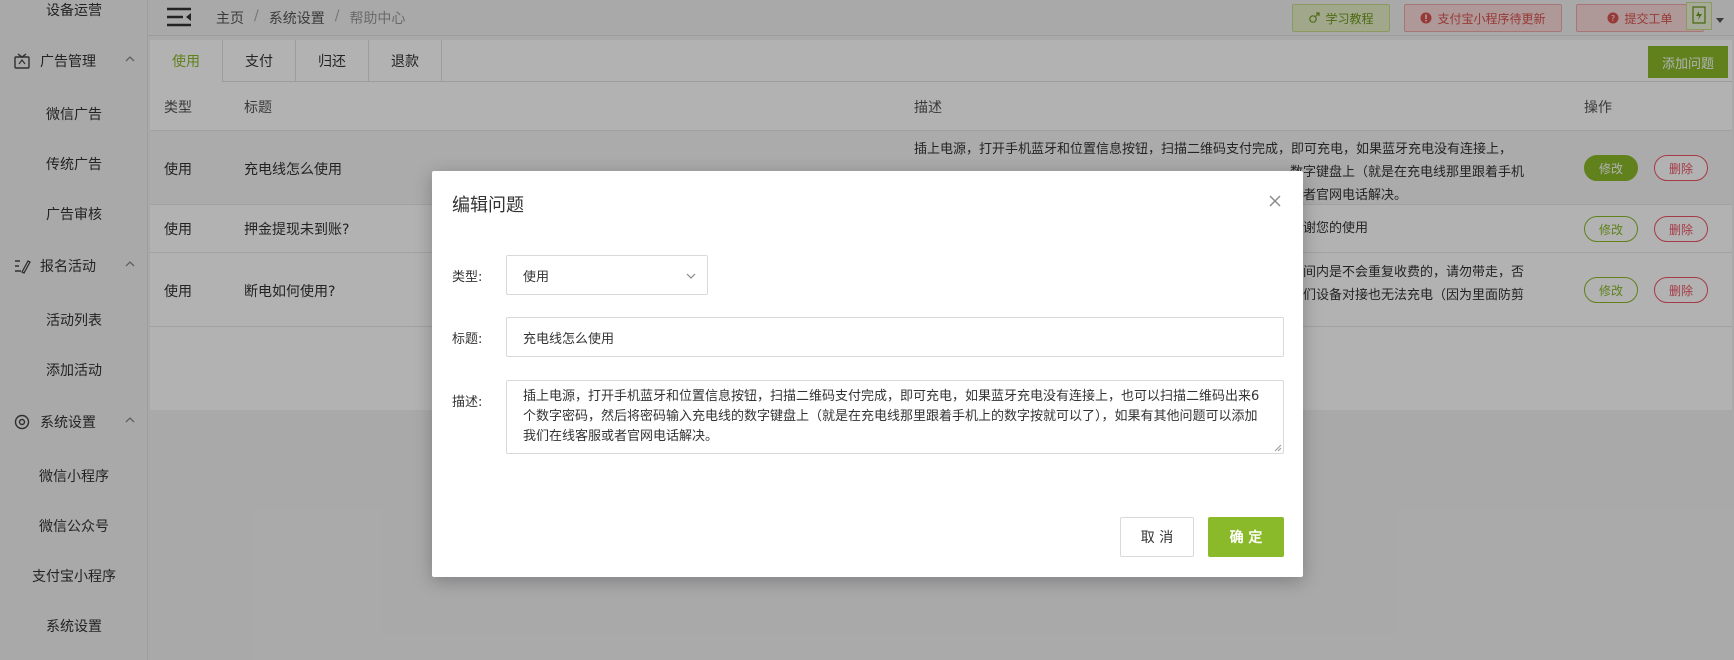 The image size is (1734, 660). I want to click on dialog-title: 编辑问题, so click(488, 205).